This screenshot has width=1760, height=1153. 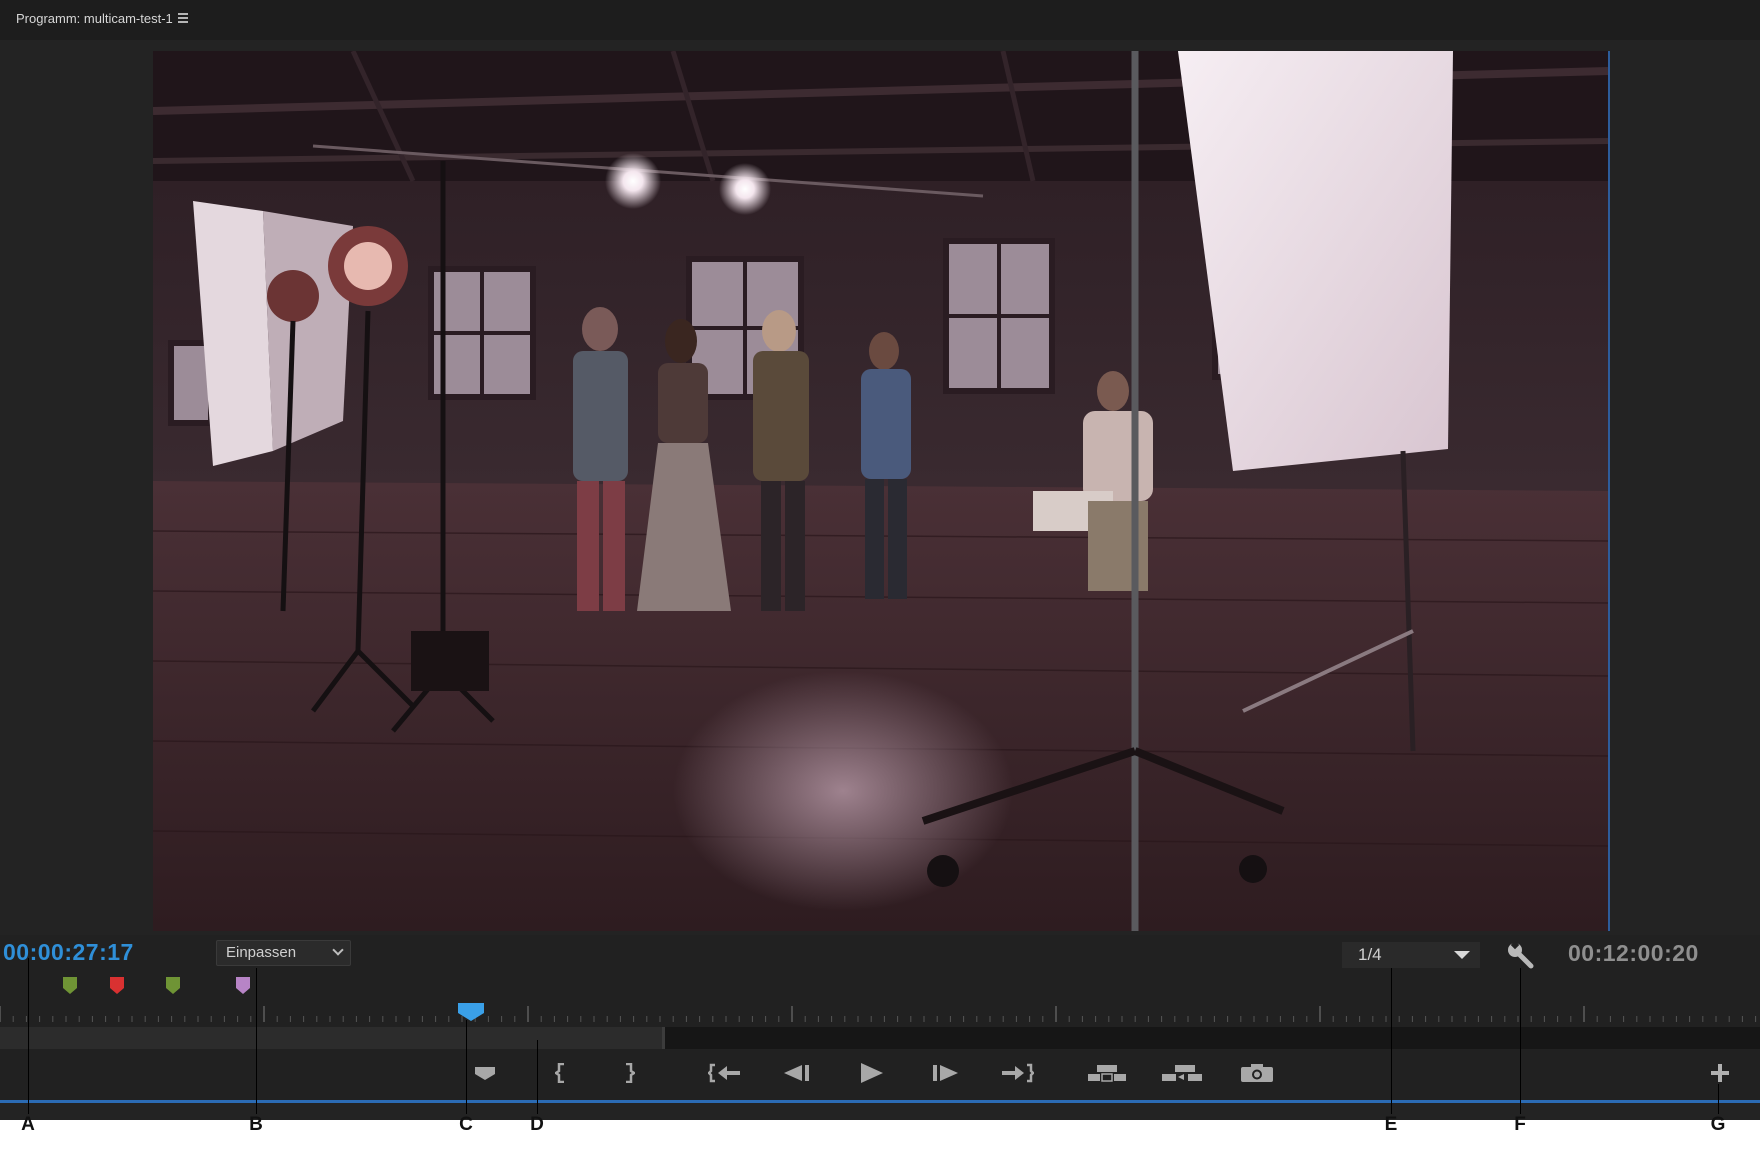 I want to click on extract-icon, so click(x=1182, y=1073).